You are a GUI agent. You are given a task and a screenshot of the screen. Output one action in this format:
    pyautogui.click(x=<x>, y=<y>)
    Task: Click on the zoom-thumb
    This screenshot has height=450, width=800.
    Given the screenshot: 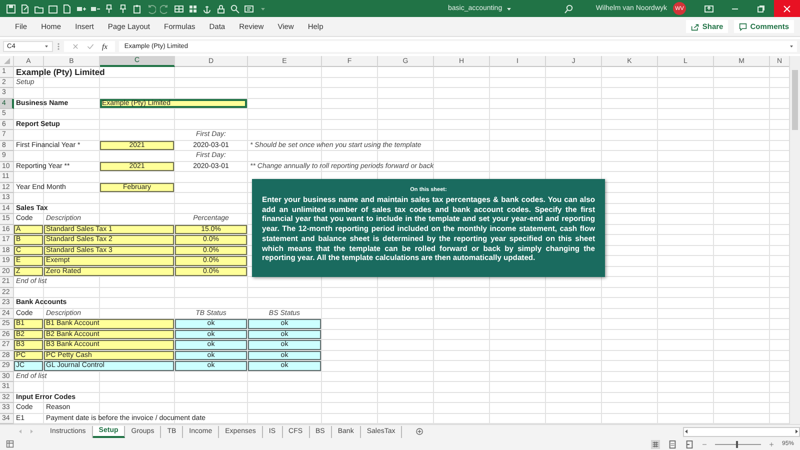 What is the action you would take?
    pyautogui.click(x=737, y=444)
    